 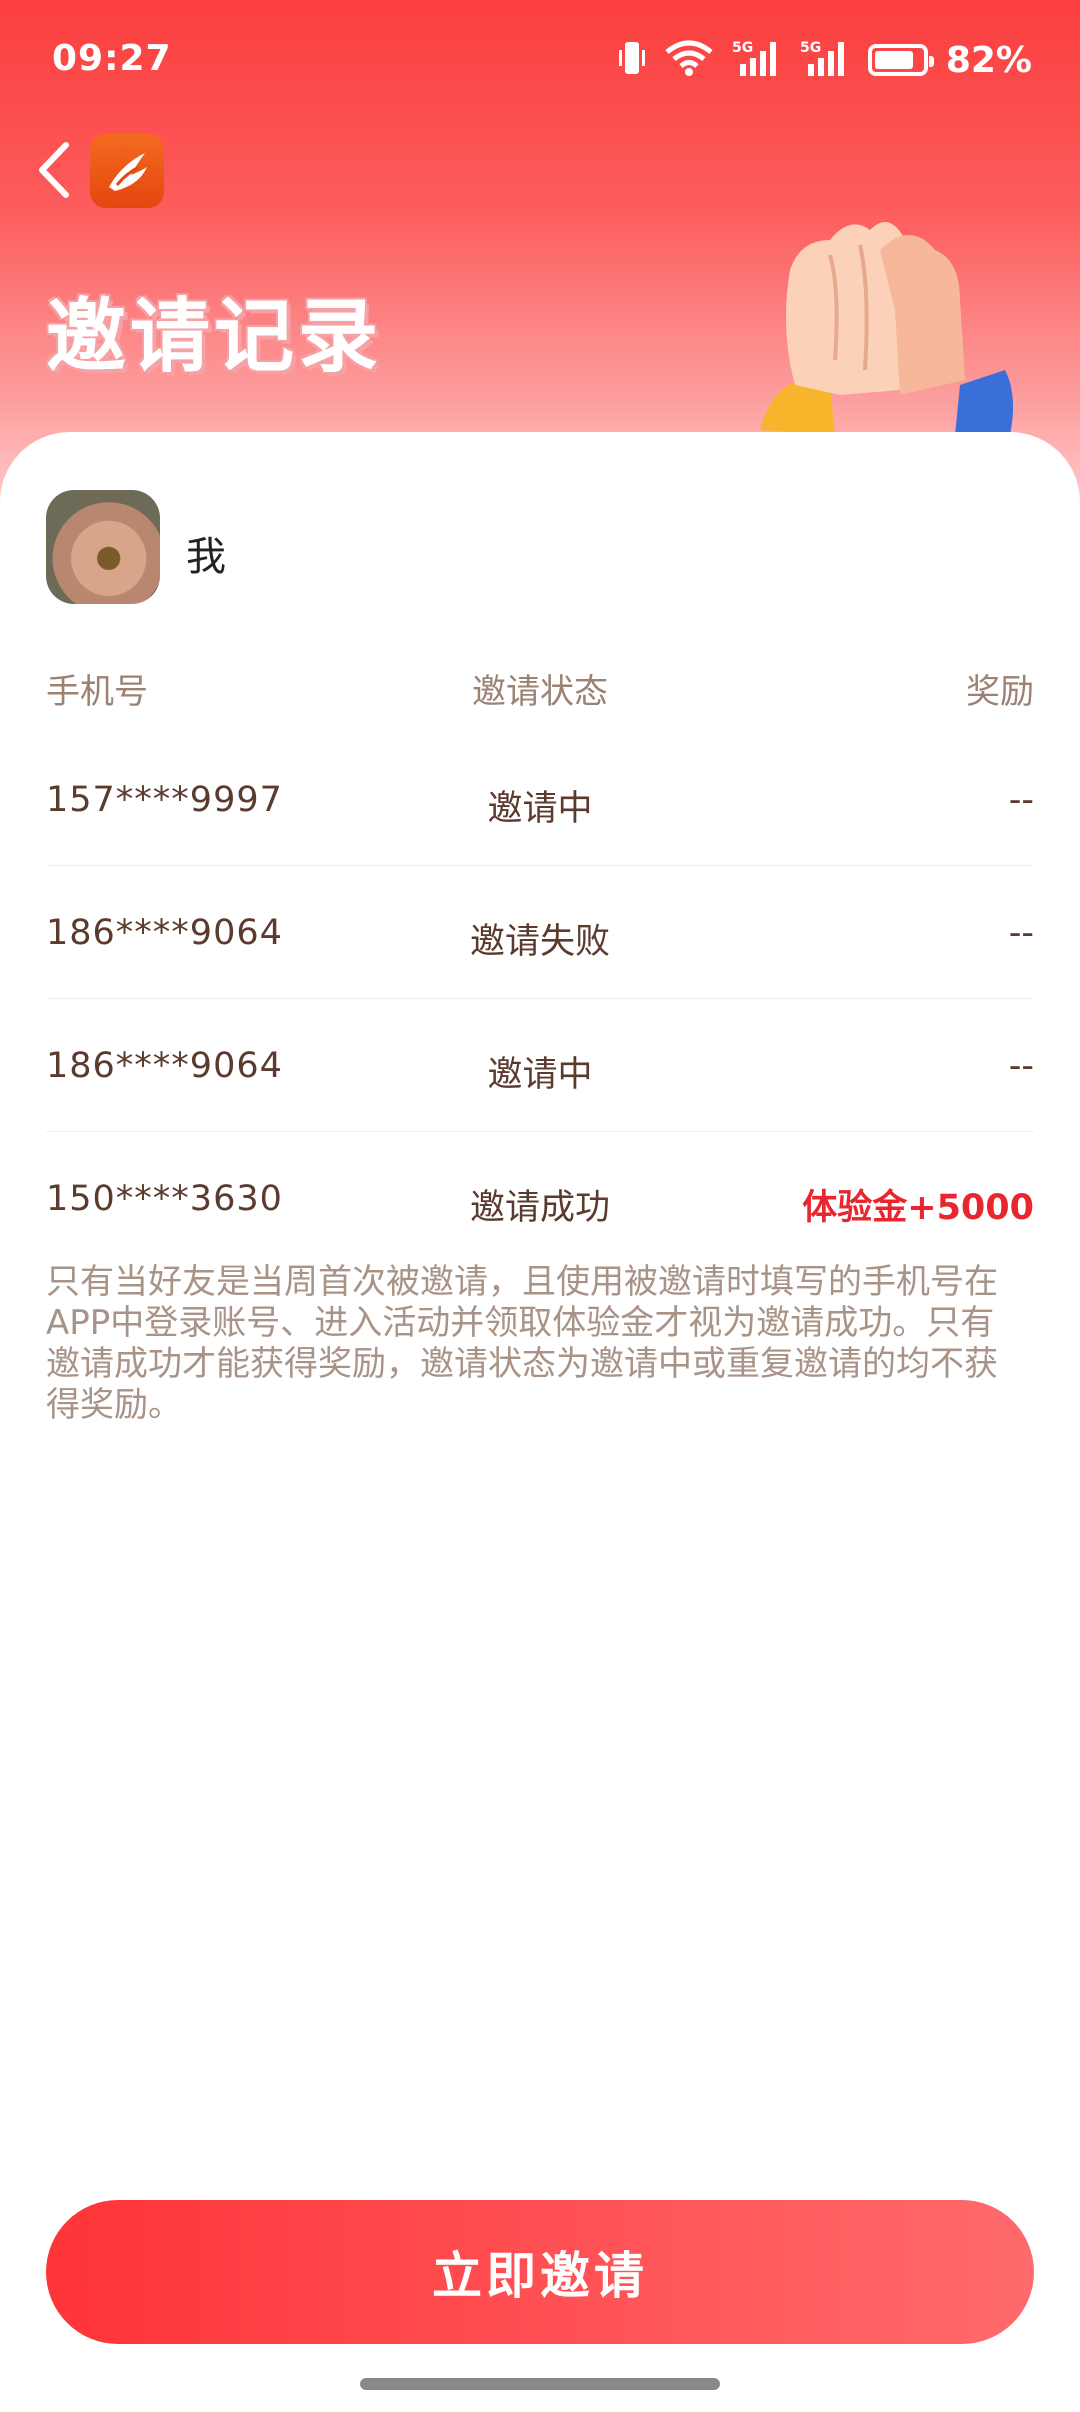 I want to click on battery-percent: 82%, so click(x=988, y=60).